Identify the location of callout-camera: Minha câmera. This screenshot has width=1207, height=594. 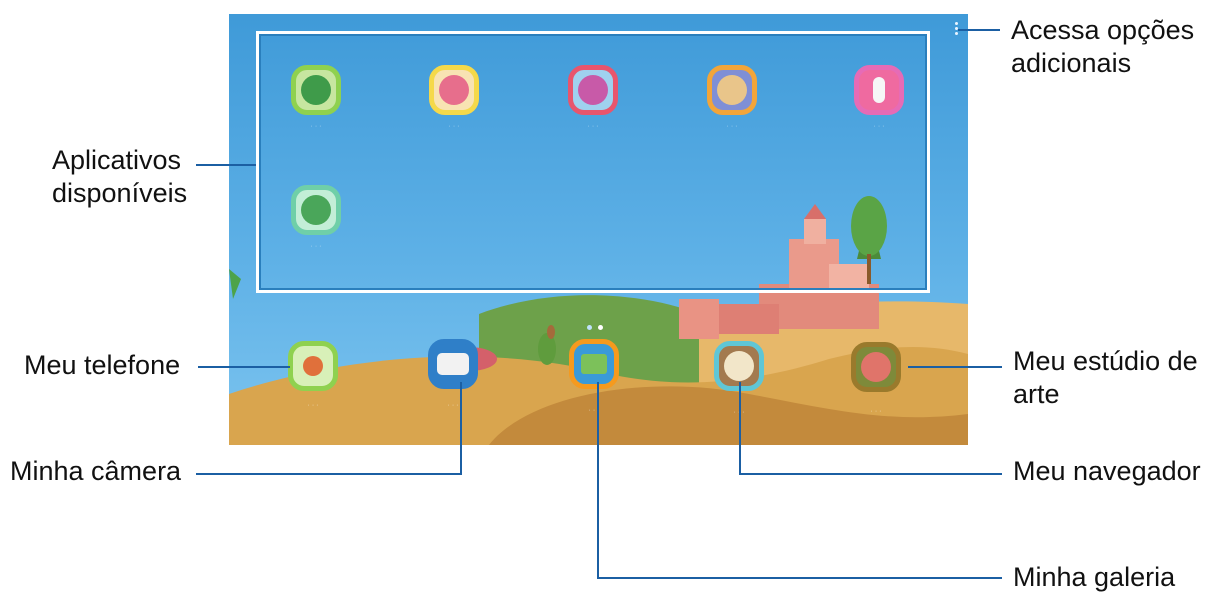
(96, 471).